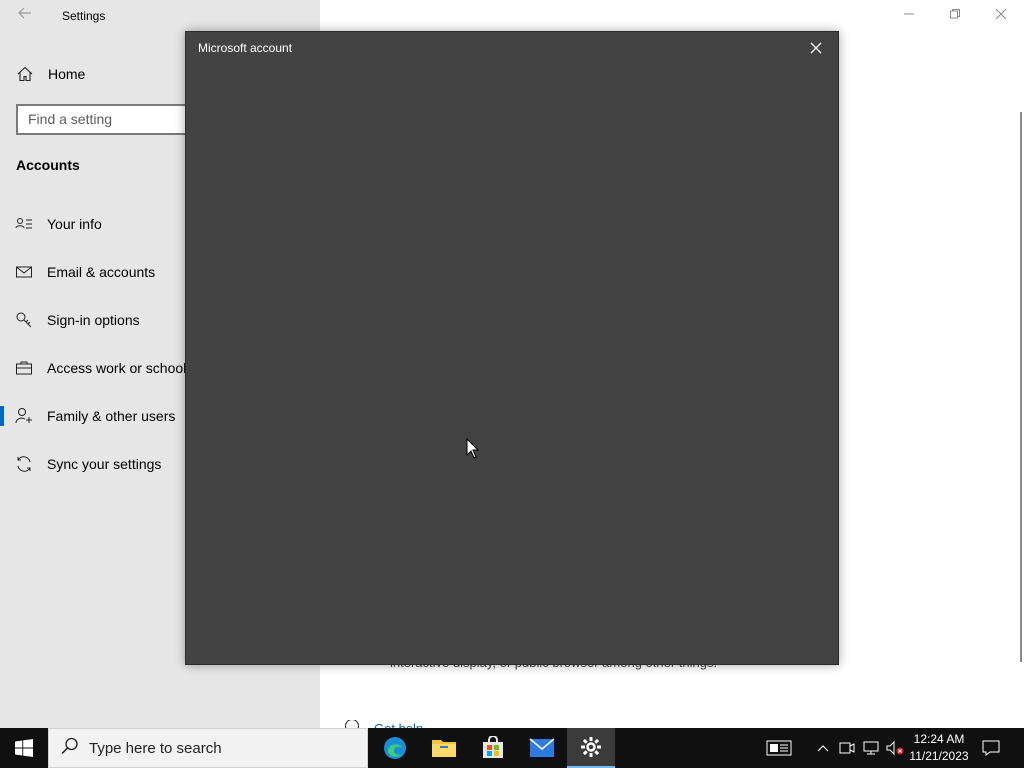  I want to click on sidebar-item-label: Access work or school, so click(117, 368).